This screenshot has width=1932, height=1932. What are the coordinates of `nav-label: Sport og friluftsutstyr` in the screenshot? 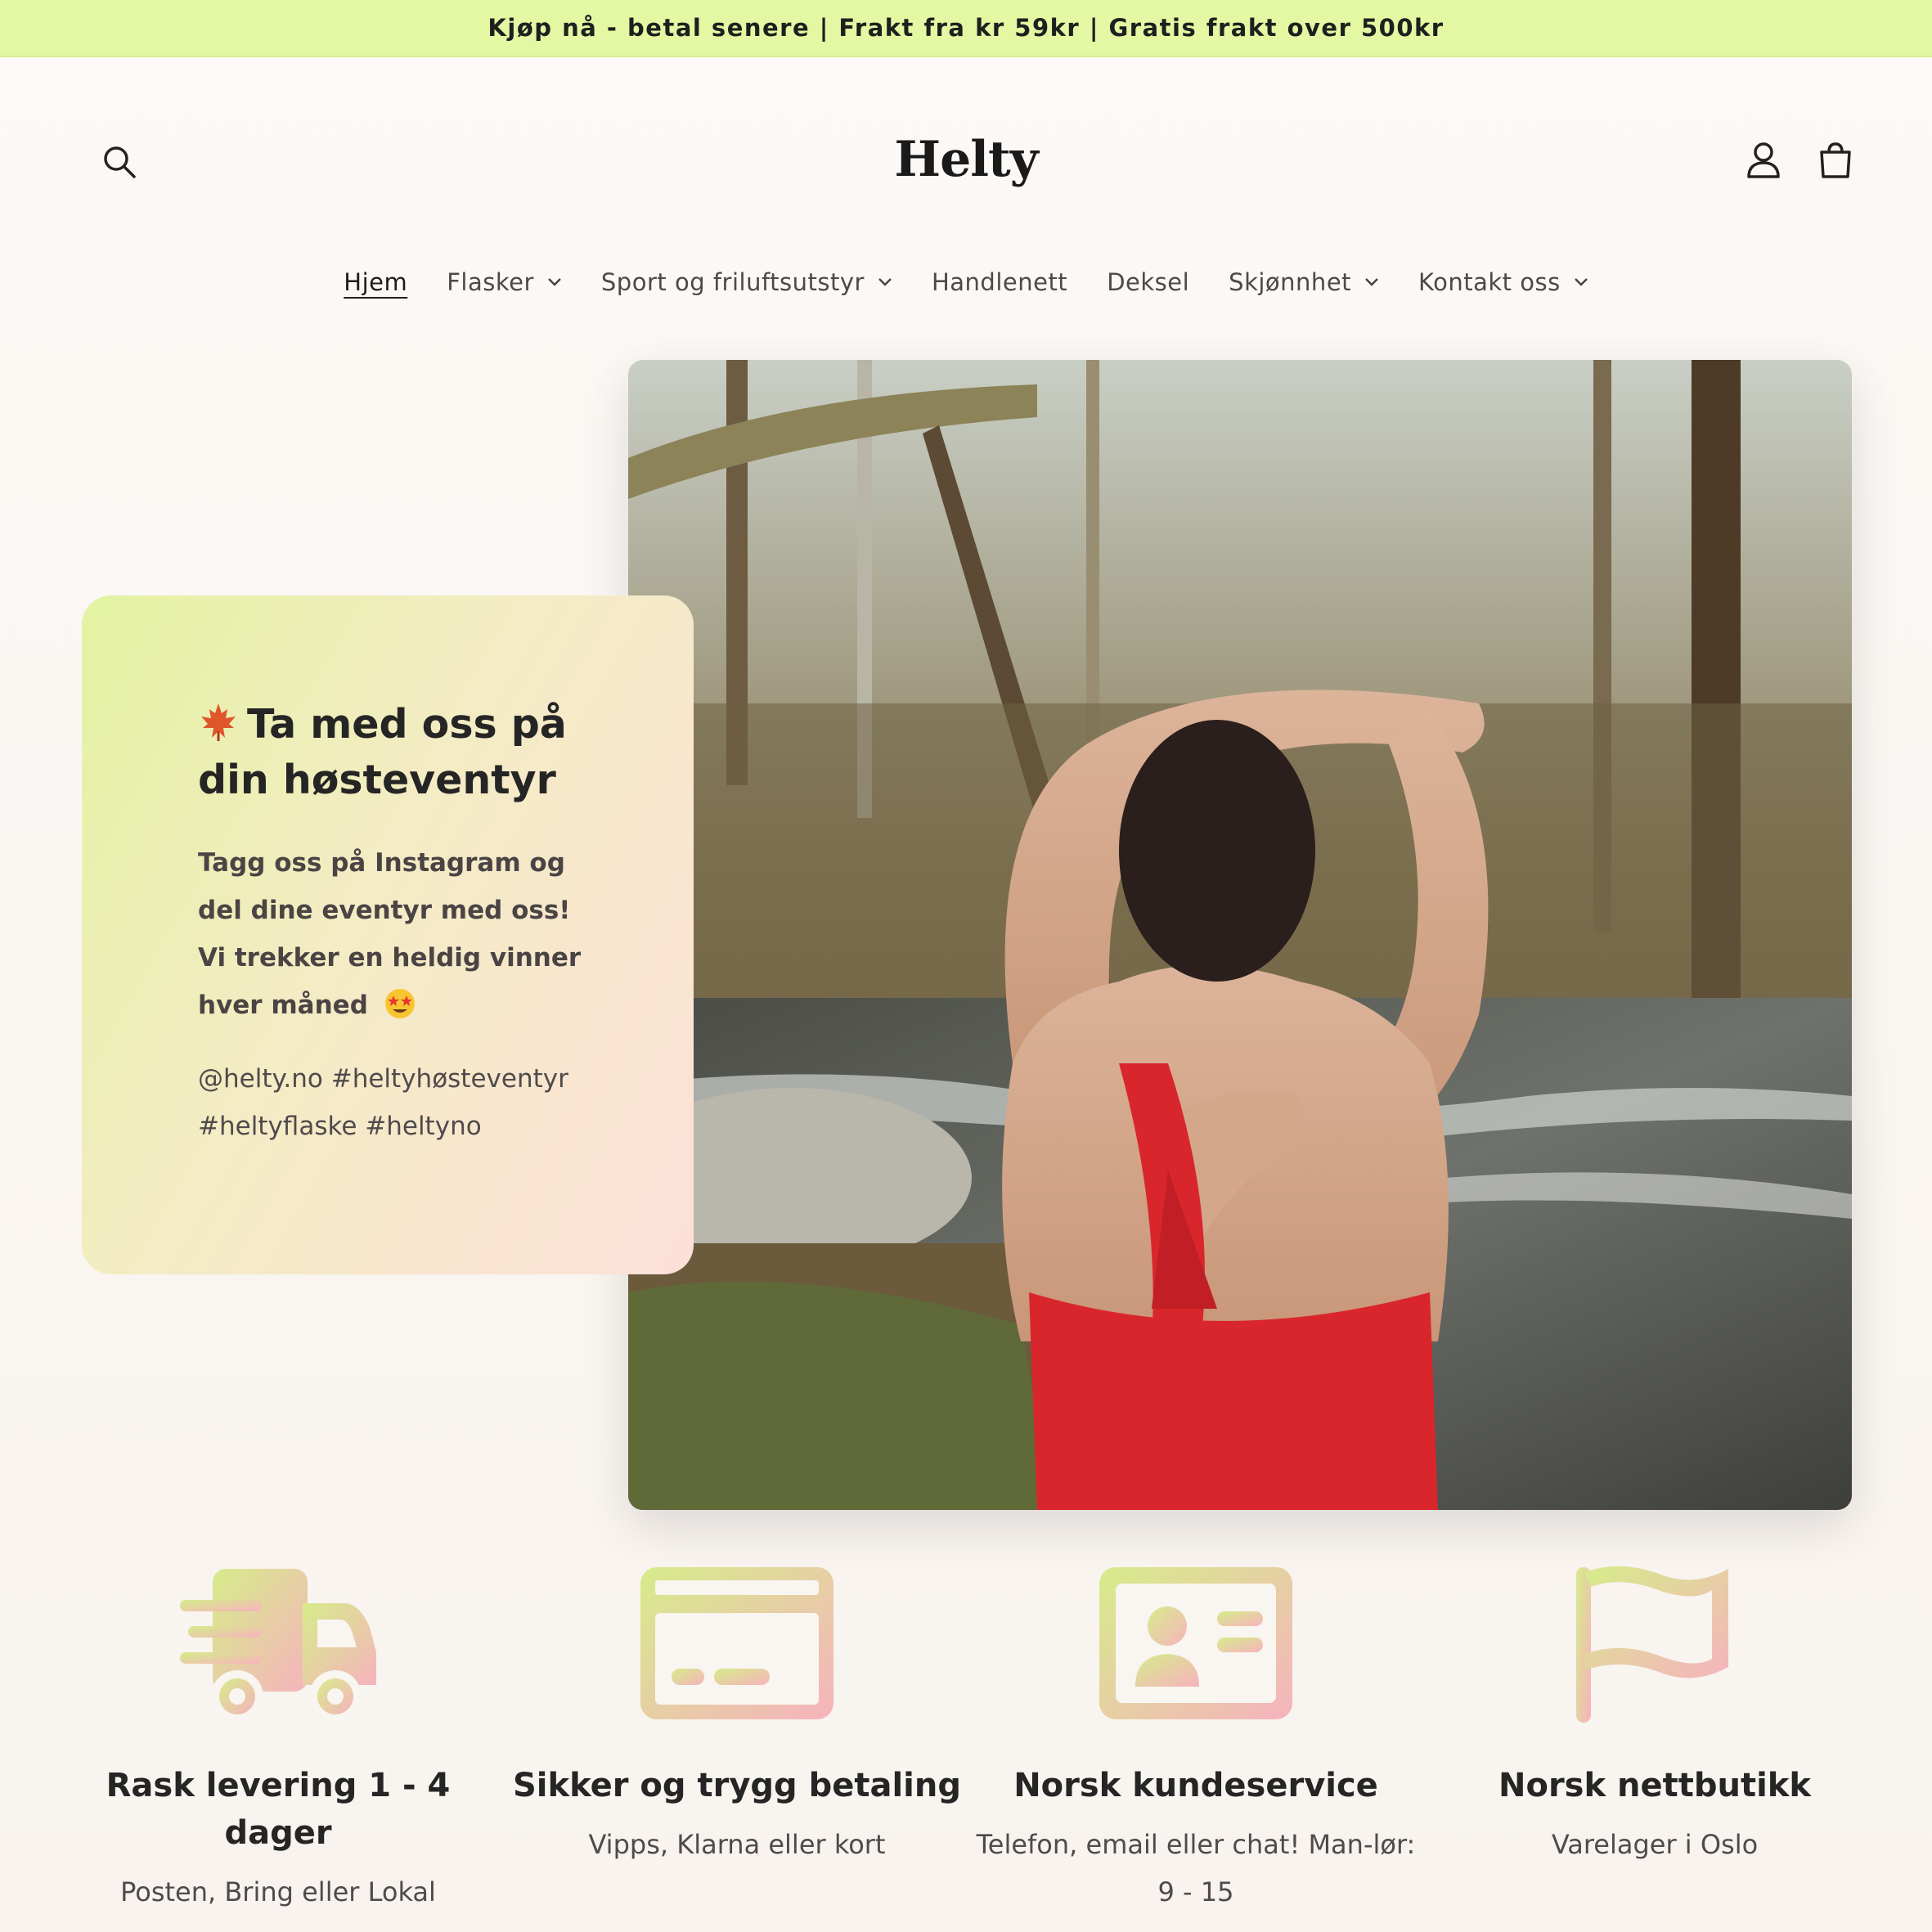 It's located at (733, 282).